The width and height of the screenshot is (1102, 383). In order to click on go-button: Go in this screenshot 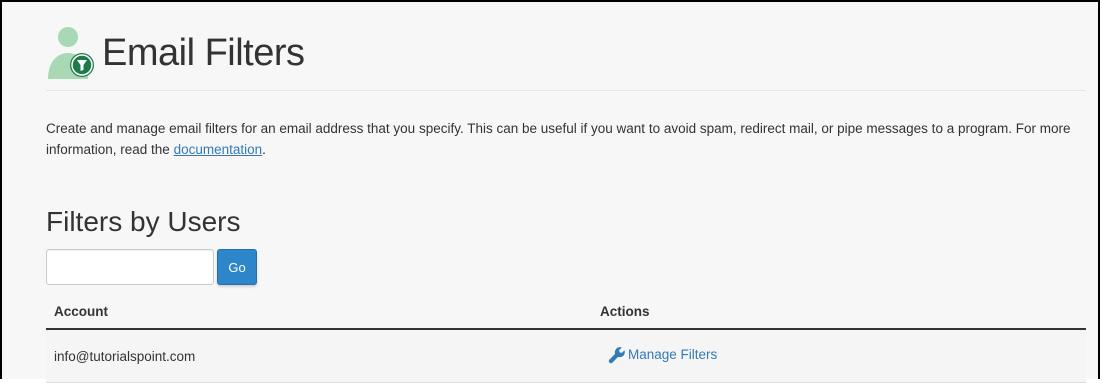, I will do `click(237, 267)`.